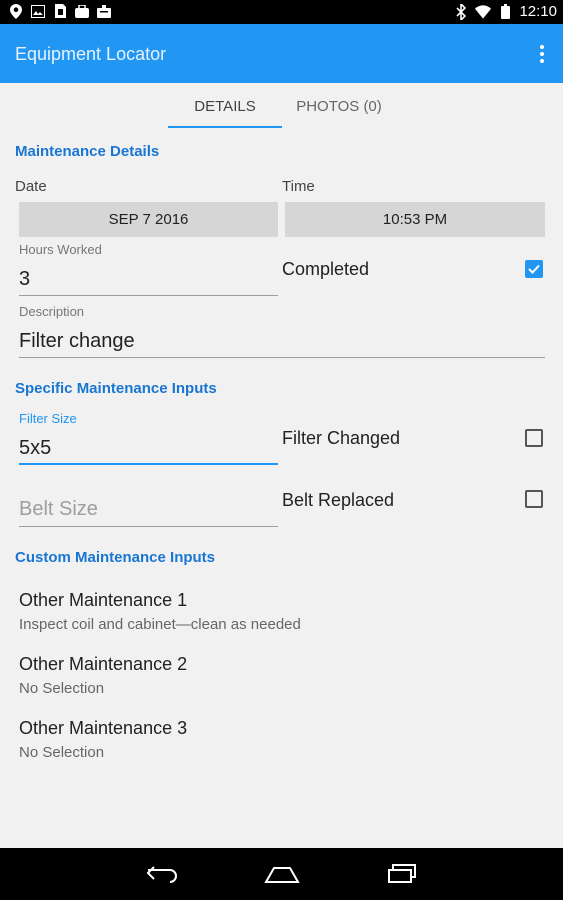 The width and height of the screenshot is (563, 900). I want to click on custom-inputs-header: Custom Maintenance Inputs, so click(115, 557).